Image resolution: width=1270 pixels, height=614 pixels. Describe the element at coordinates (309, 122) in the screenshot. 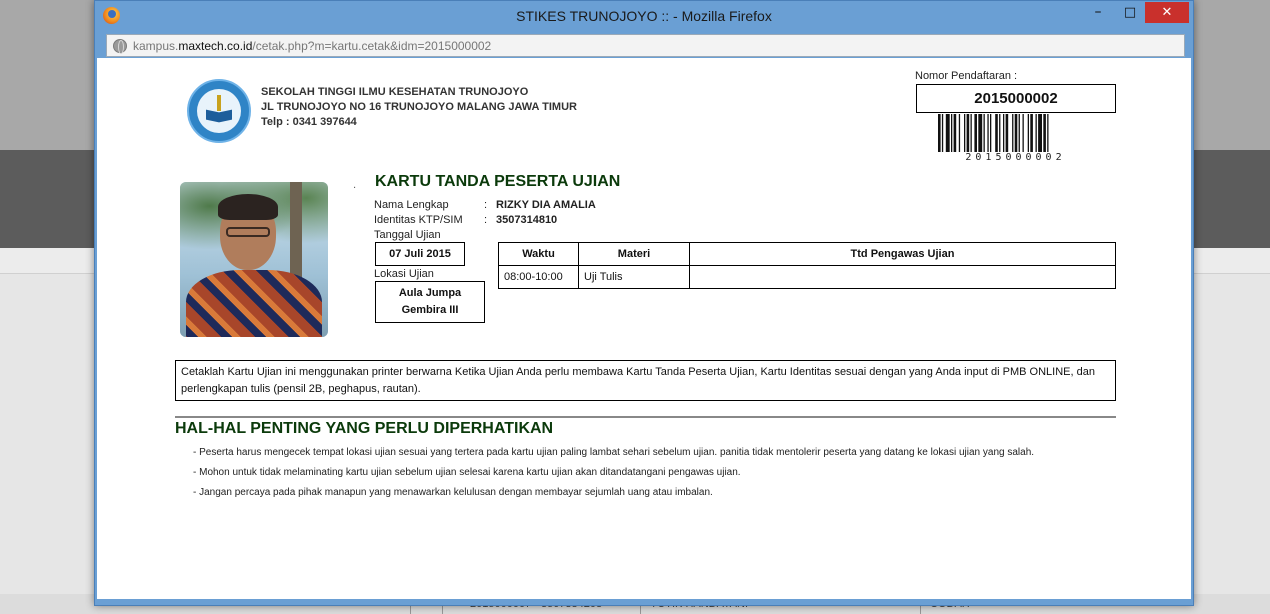

I see `school-phone: Telp : 0341 397644` at that location.